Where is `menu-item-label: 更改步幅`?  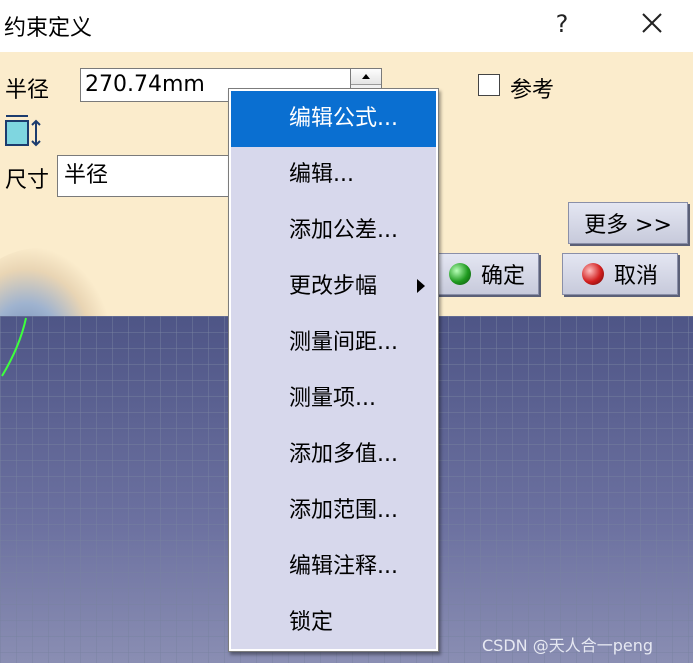
menu-item-label: 更改步幅 is located at coordinates (333, 286).